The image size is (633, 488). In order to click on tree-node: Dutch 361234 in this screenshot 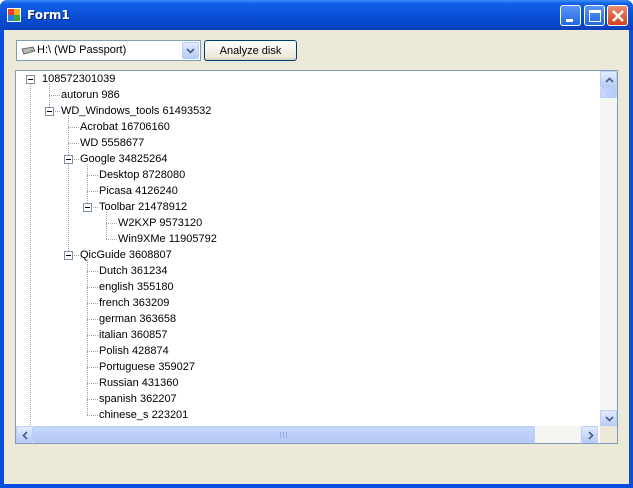, I will do `click(133, 271)`.